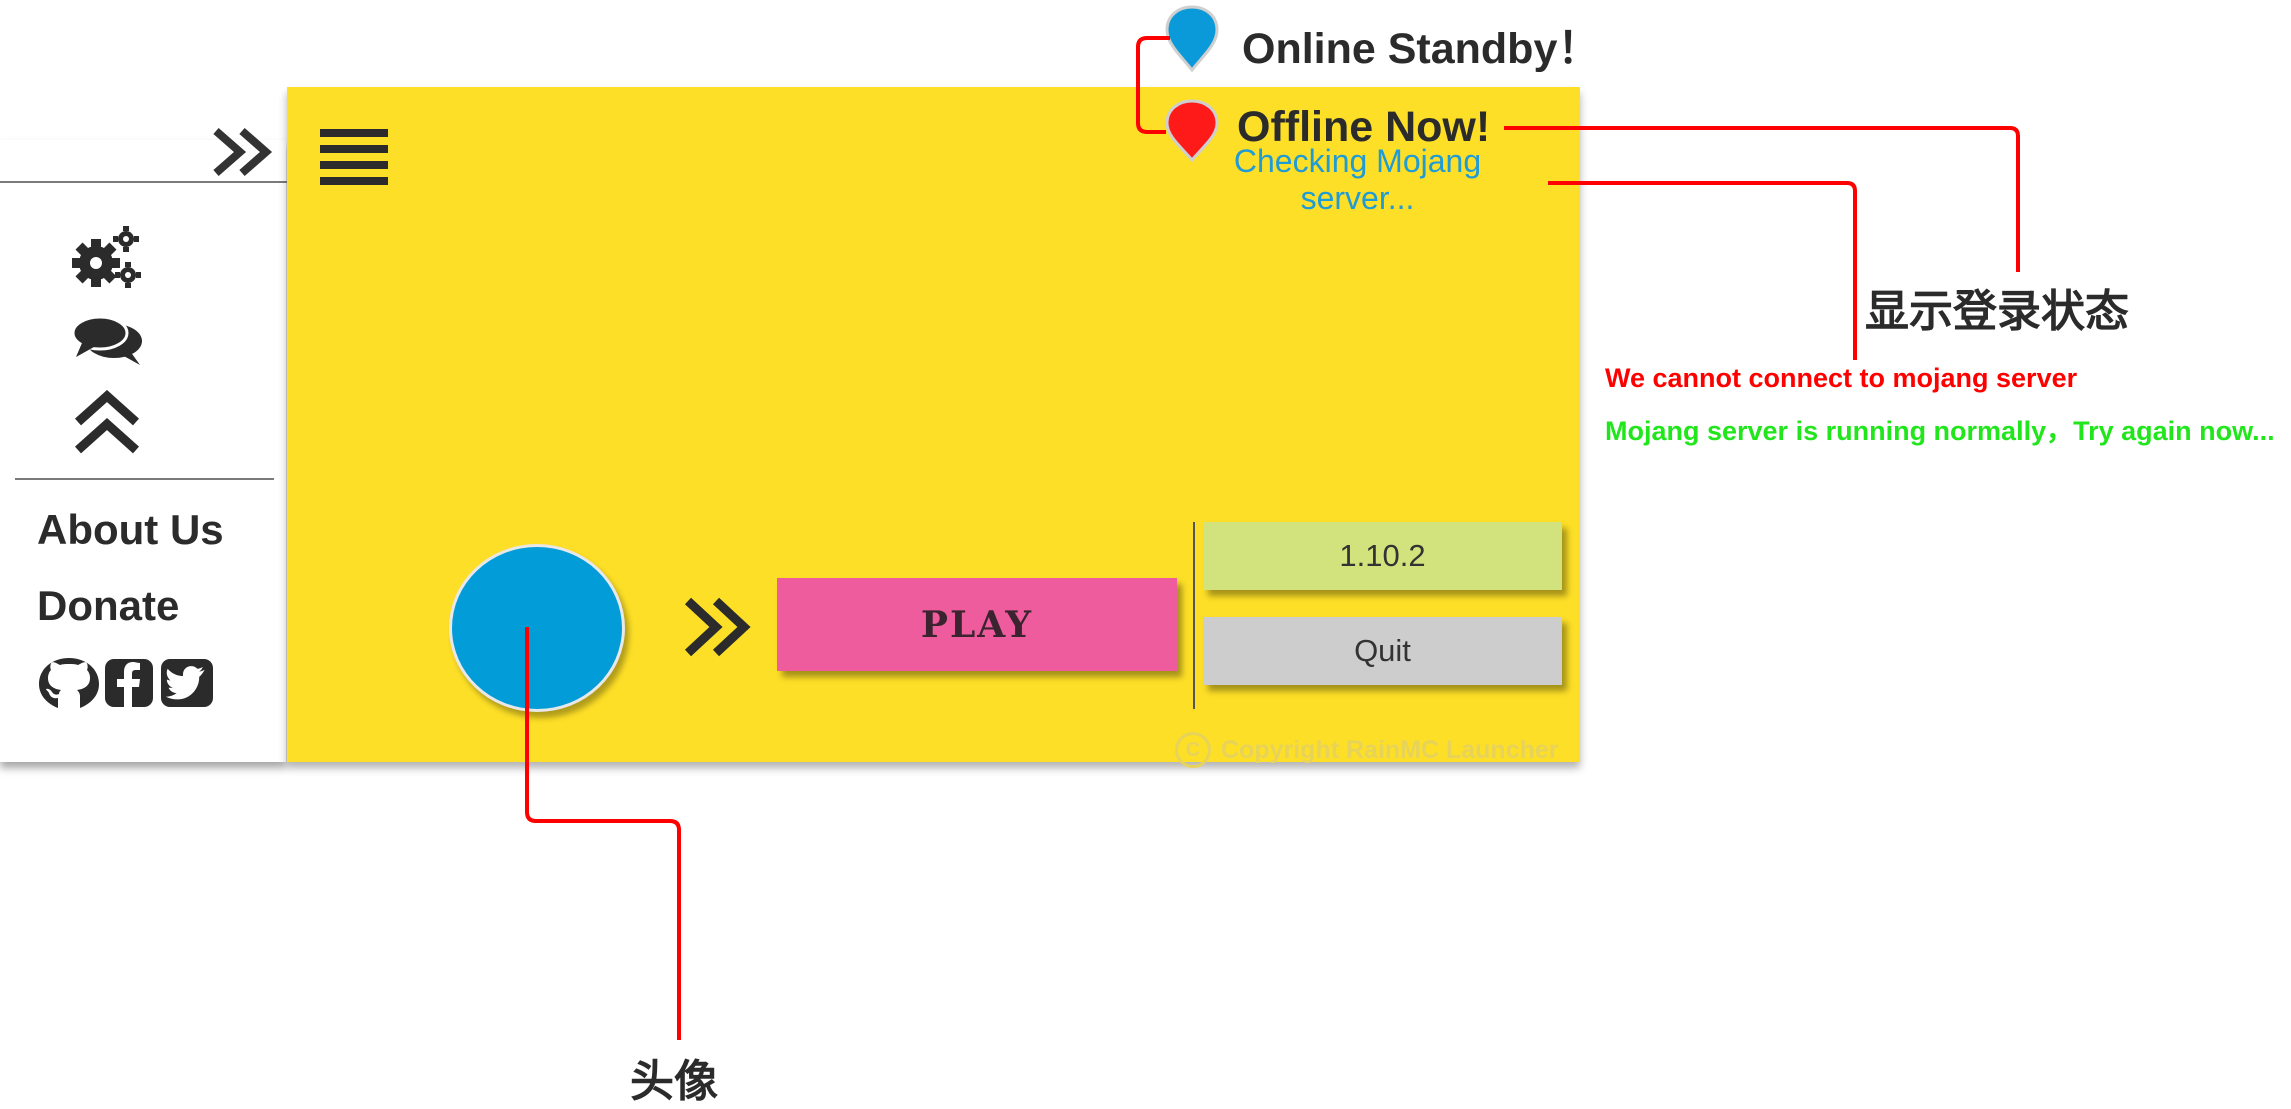 This screenshot has width=2291, height=1109. What do you see at coordinates (1841, 378) in the screenshot?
I see `annotation-cannot-connect: We cannot connect to mojang server` at bounding box center [1841, 378].